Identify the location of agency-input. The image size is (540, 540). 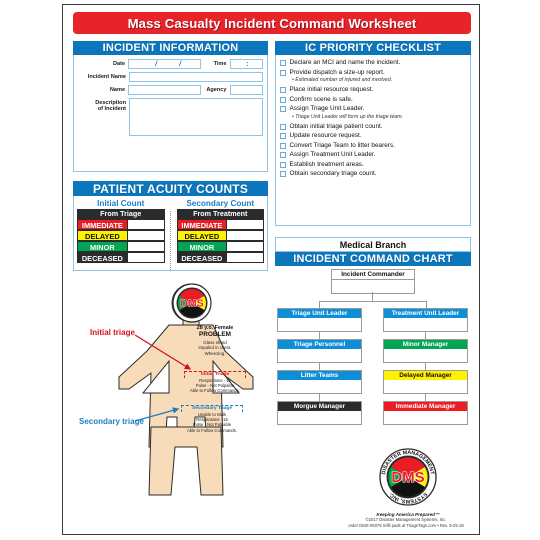
(246, 90).